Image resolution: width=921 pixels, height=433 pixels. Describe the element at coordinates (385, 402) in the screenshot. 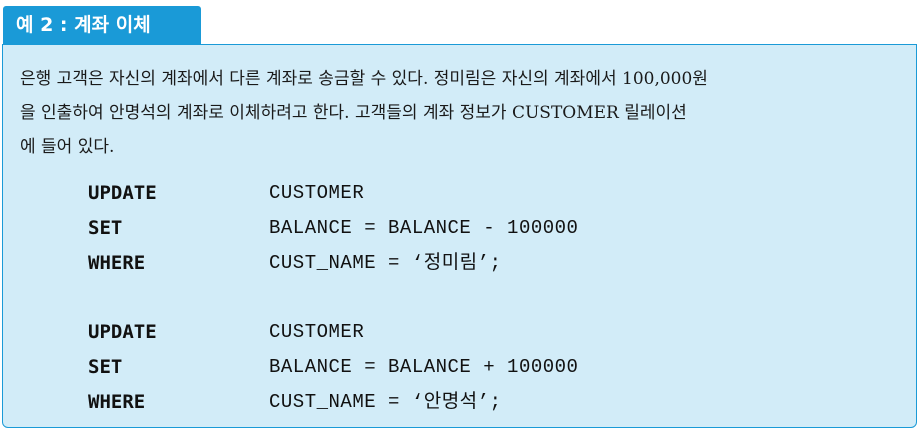

I see `sql-clause: CUST_NAME = ‘안명석’;` at that location.